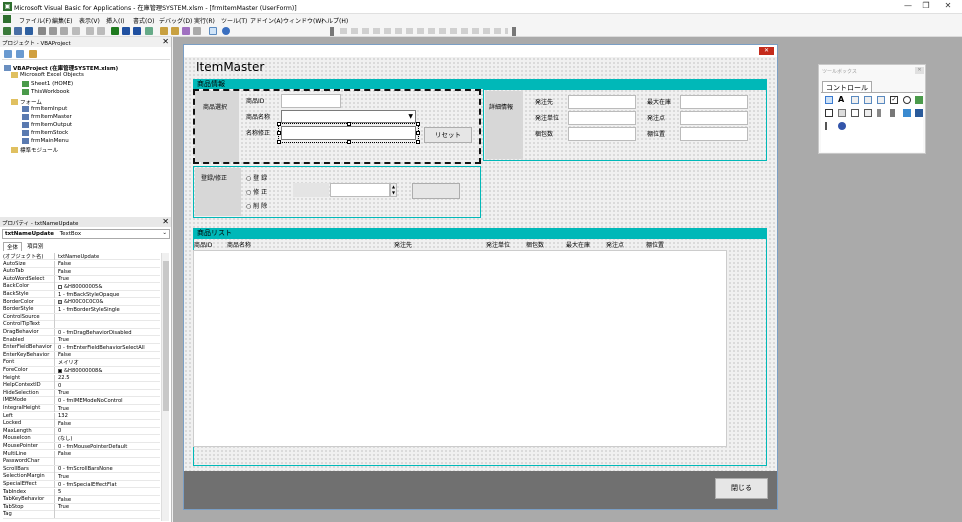 The width and height of the screenshot is (962, 522). Describe the element at coordinates (81, 424) in the screenshot. I see `property-row: Locked False` at that location.